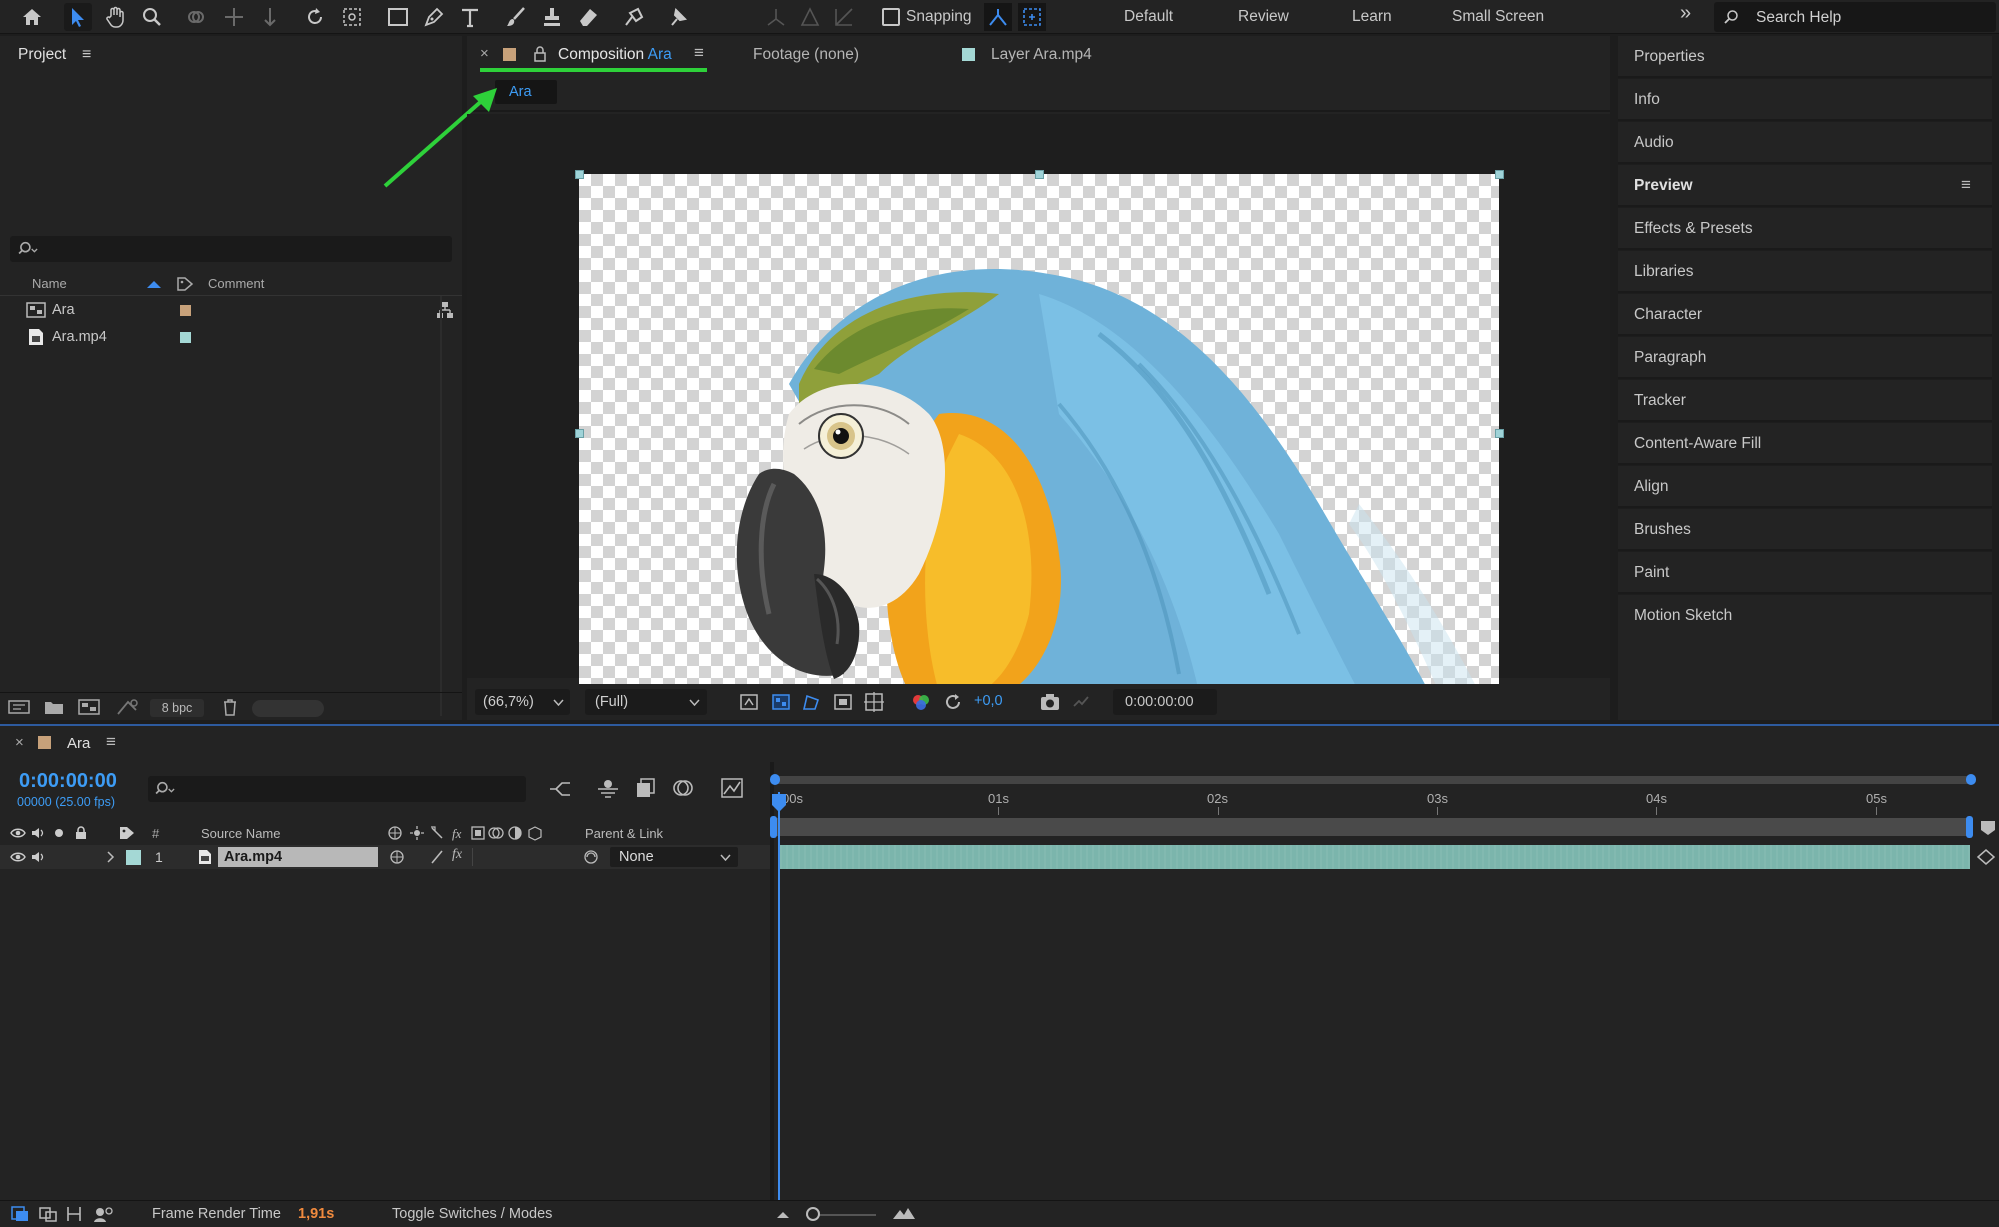 This screenshot has height=1227, width=1999. Describe the element at coordinates (1971, 779) in the screenshot. I see `navigator-end-handle` at that location.